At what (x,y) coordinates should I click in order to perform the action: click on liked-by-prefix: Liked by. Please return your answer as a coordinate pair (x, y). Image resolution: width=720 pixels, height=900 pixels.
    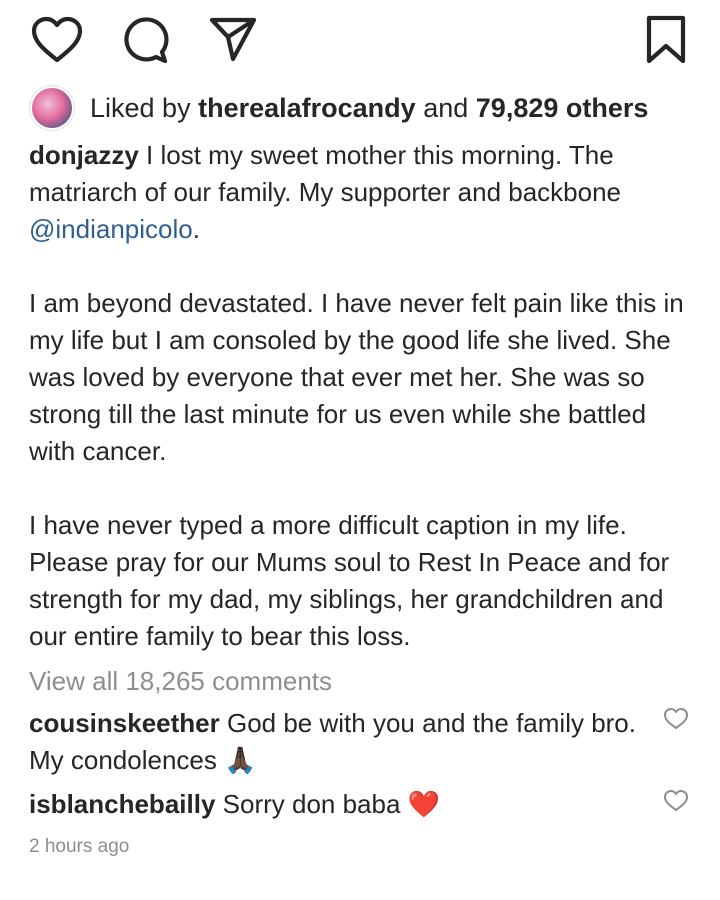
    Looking at the image, I should click on (140, 107).